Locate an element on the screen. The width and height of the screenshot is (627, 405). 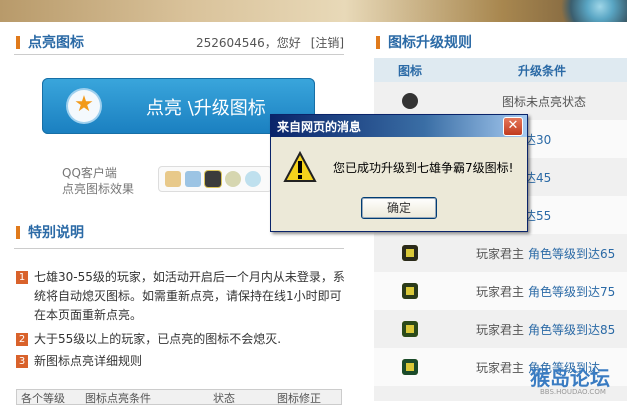
tab-icon-fix: 图标修正 is located at coordinates (299, 397).